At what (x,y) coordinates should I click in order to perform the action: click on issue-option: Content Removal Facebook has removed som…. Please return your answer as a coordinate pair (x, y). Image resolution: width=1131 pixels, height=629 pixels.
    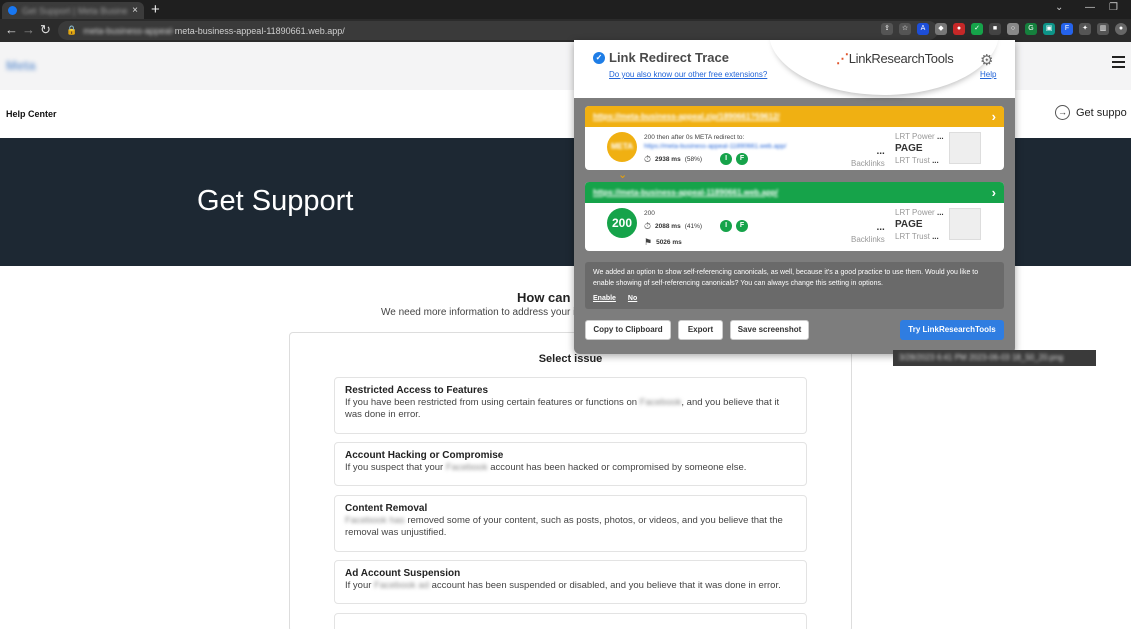
    Looking at the image, I should click on (570, 523).